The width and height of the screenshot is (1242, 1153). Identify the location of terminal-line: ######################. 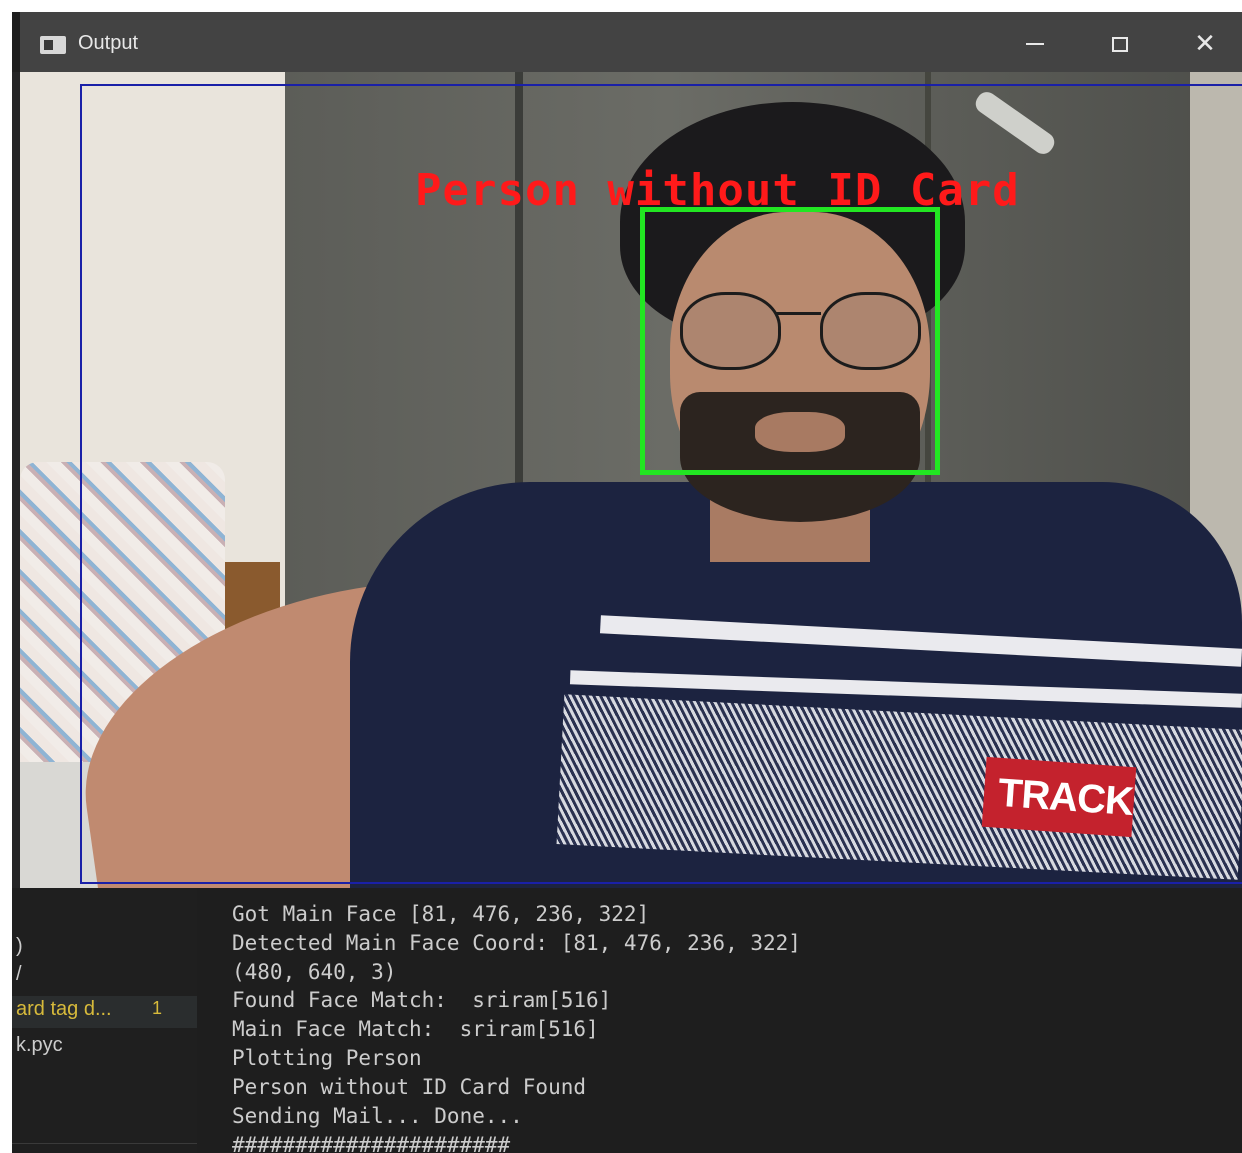
(371, 1143).